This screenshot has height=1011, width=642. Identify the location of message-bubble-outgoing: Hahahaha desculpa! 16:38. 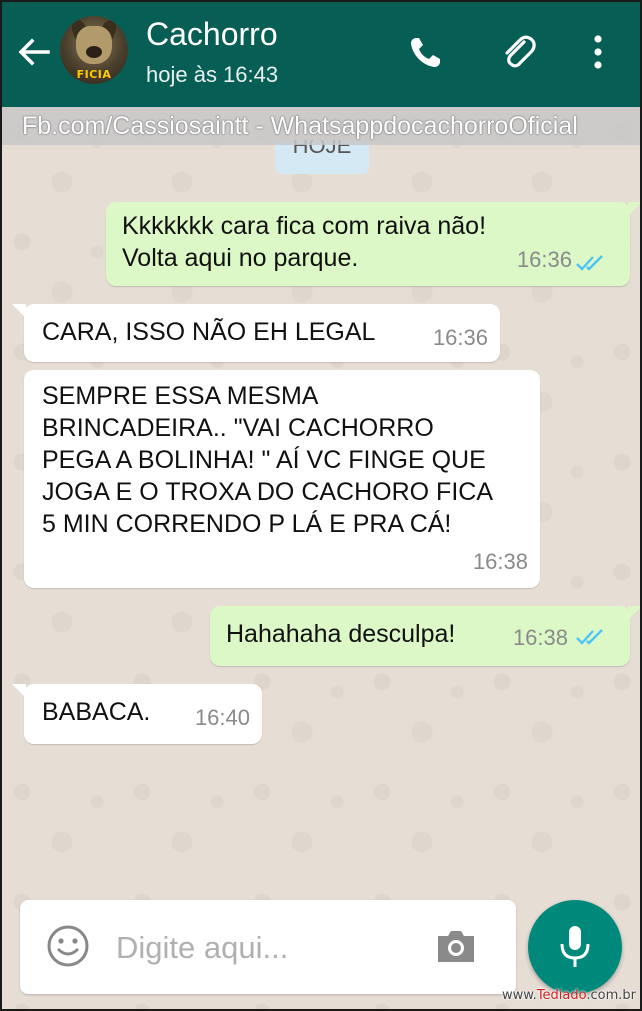
(425, 636).